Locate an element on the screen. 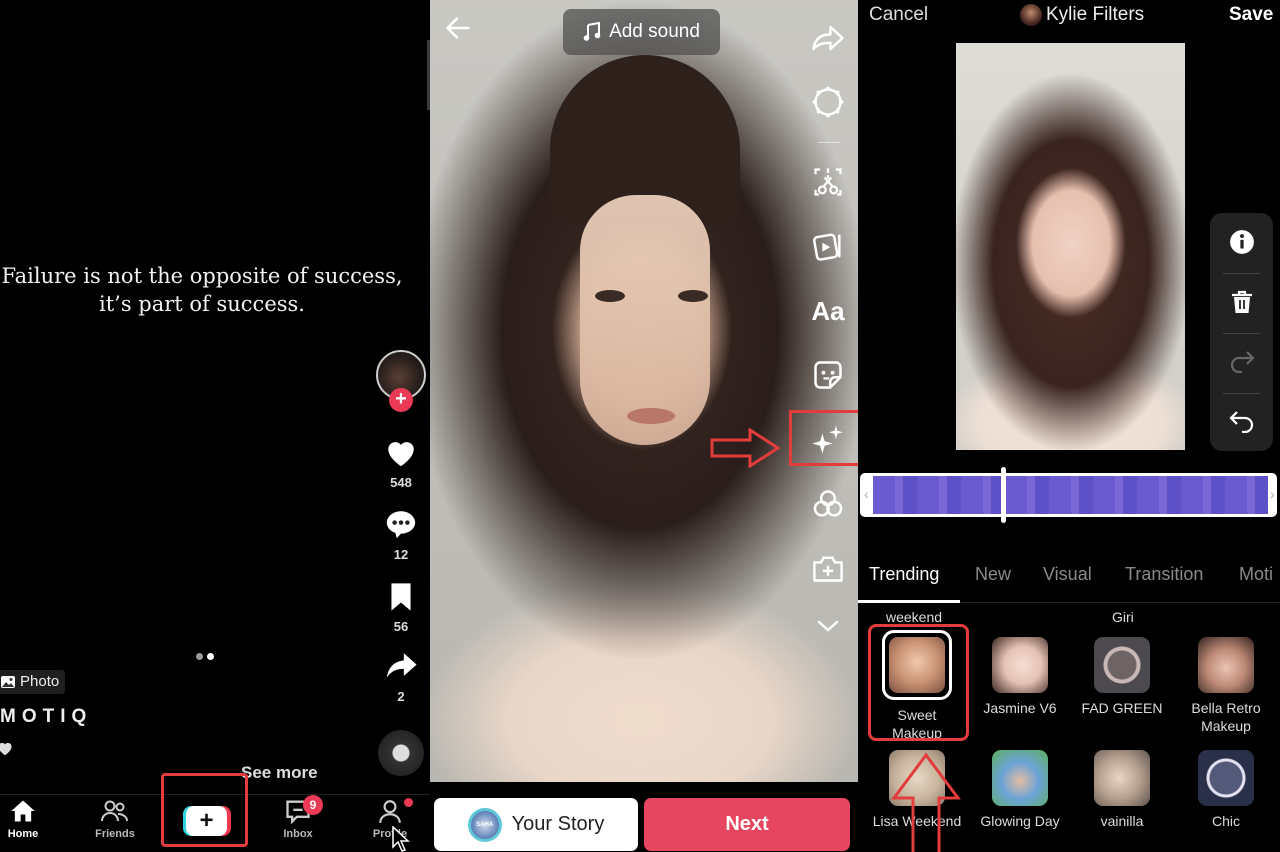 This screenshot has width=1280, height=852. follow-button: + is located at coordinates (401, 400).